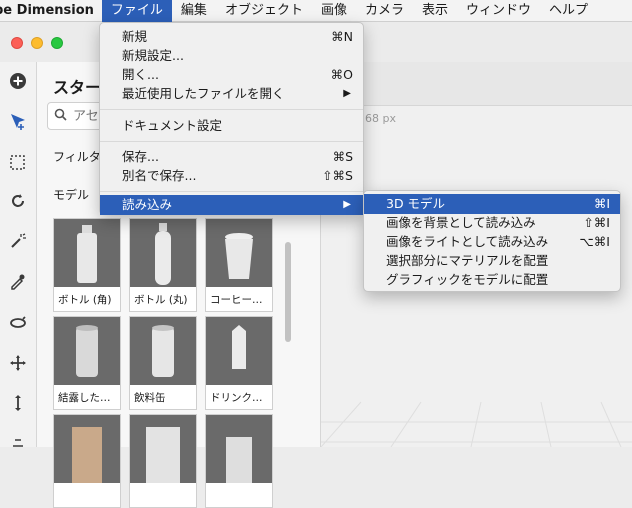  I want to click on condensation-can-thumbnail, so click(87, 351).